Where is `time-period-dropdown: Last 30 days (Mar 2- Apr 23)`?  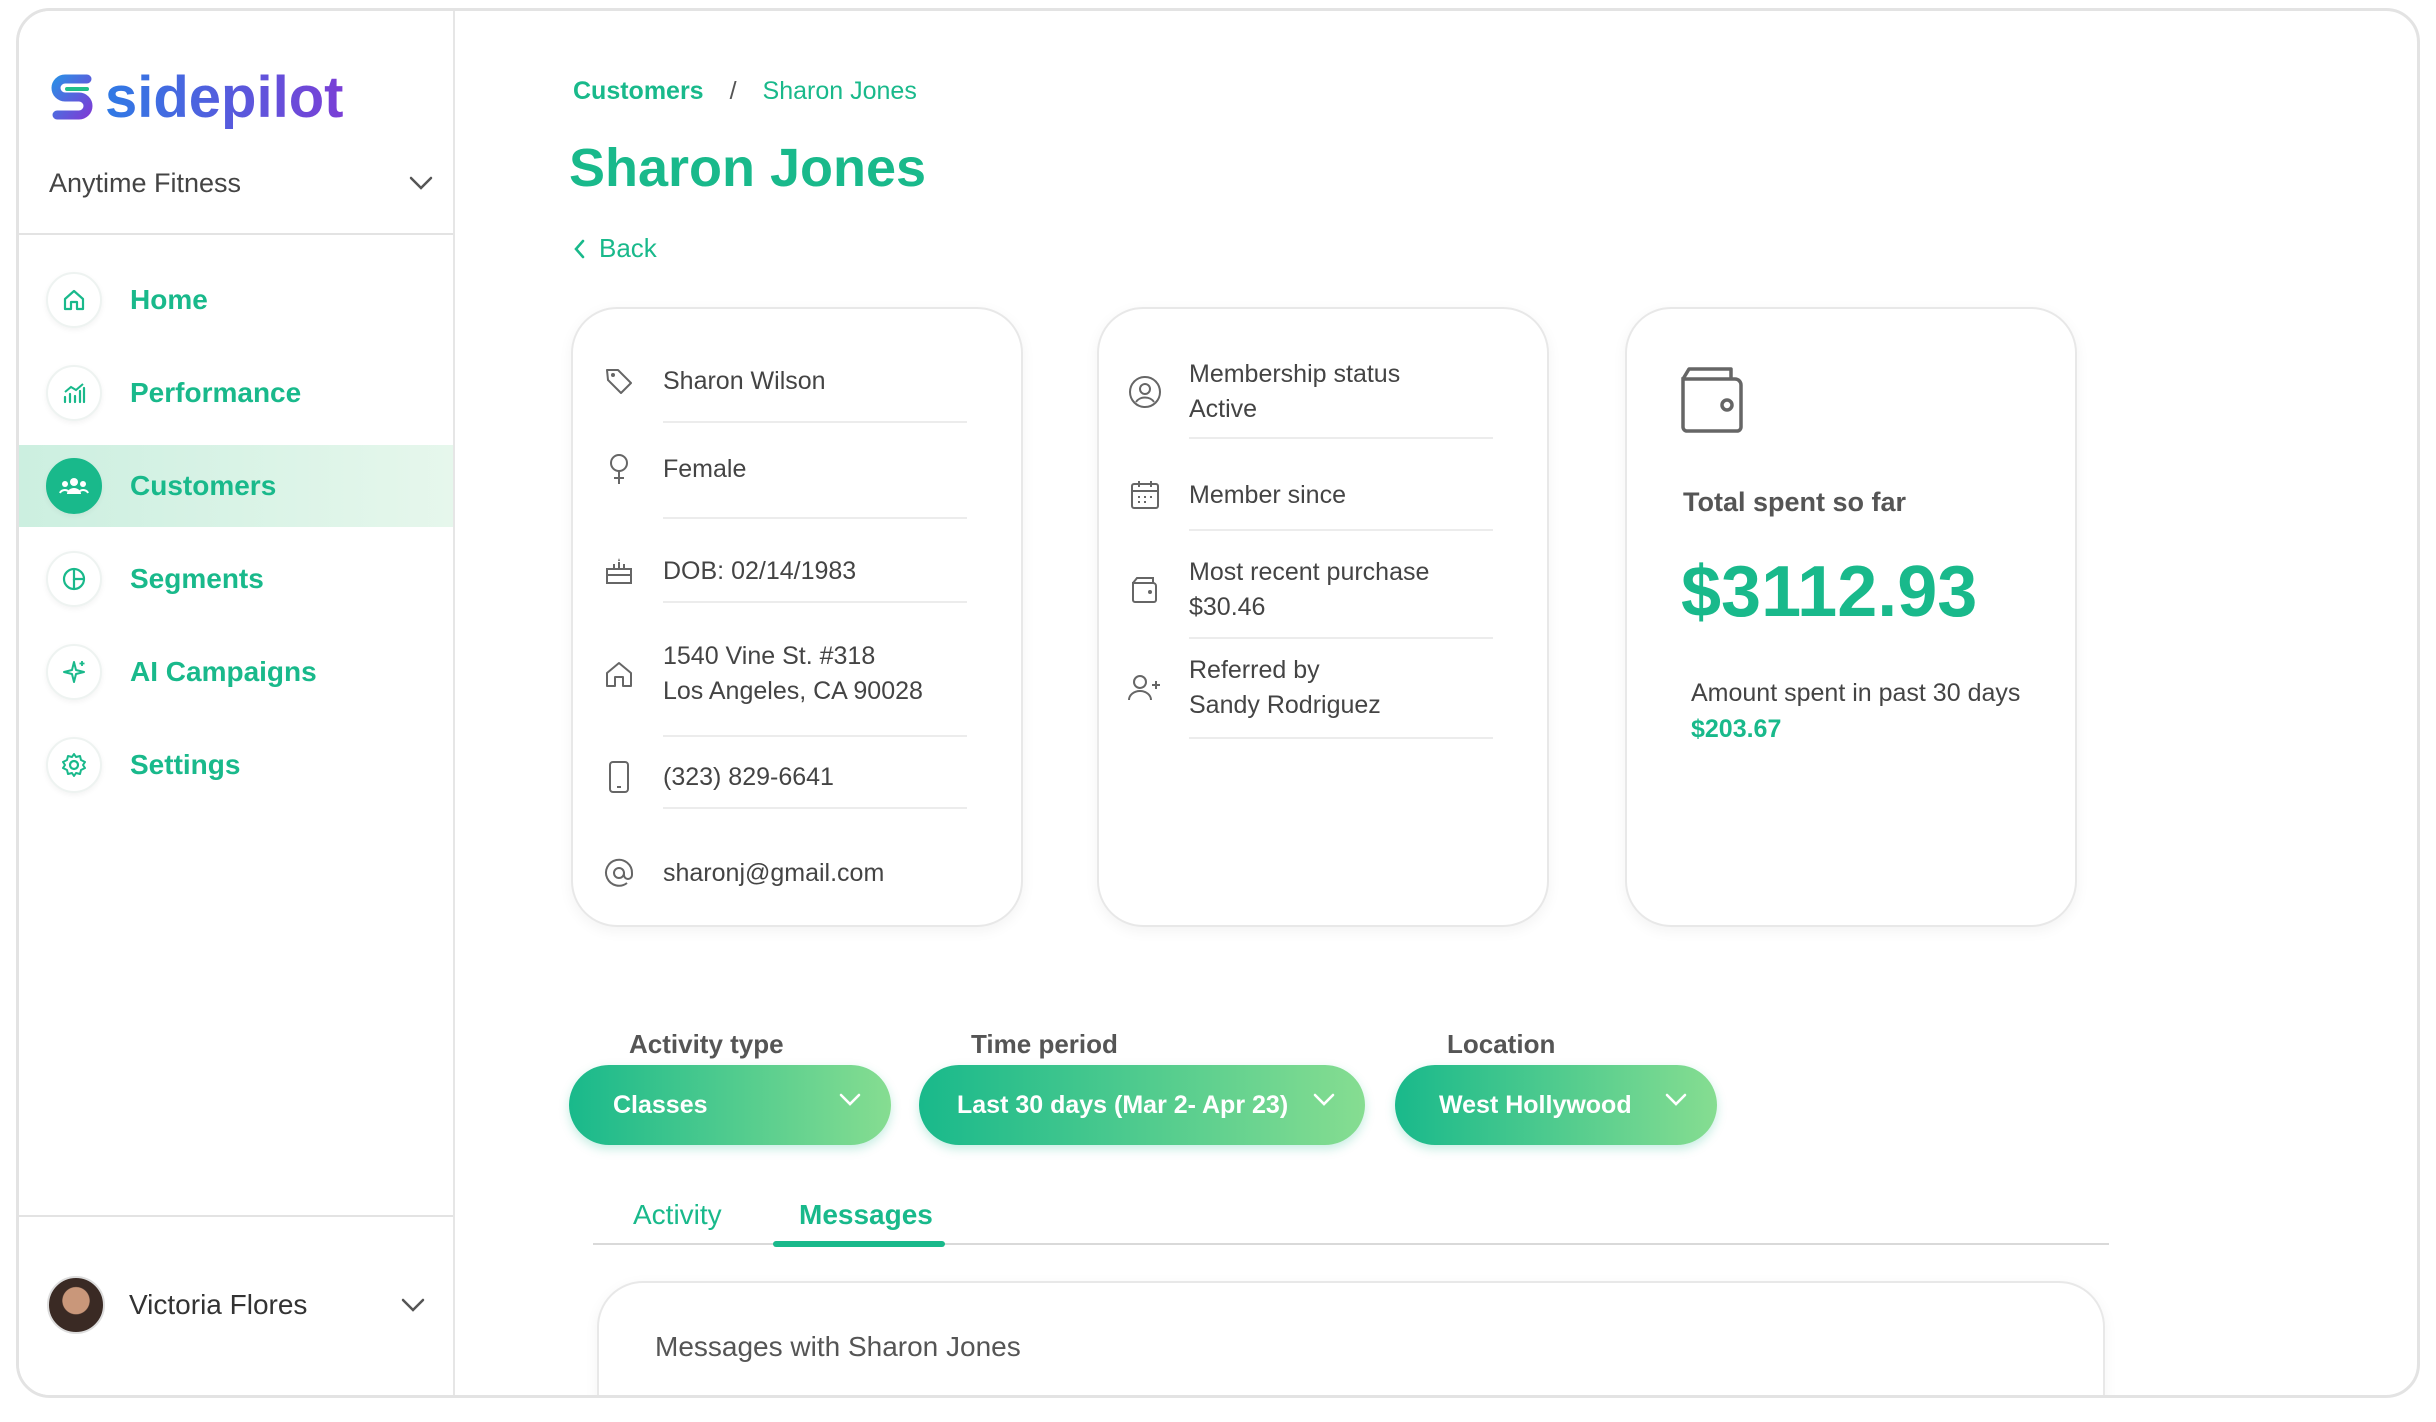 time-period-dropdown: Last 30 days (Mar 2- Apr 23) is located at coordinates (1142, 1105).